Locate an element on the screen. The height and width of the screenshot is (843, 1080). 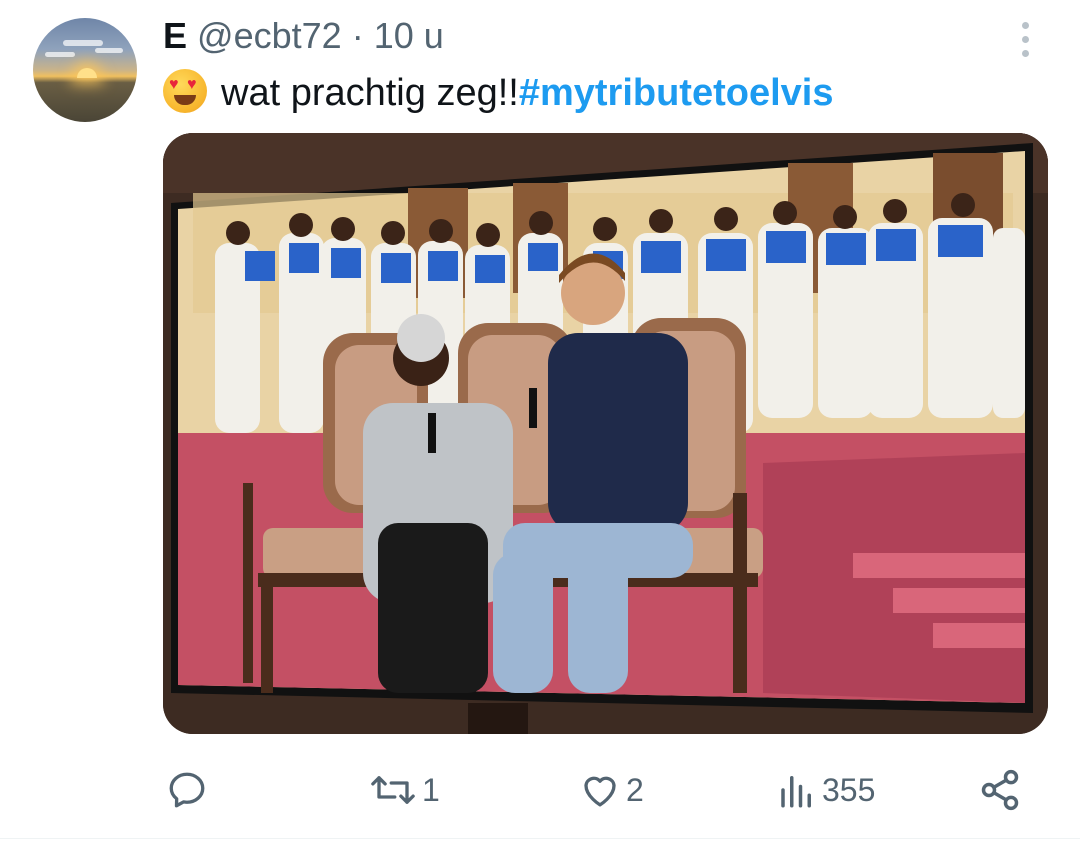
retweet-button: 1 is located at coordinates (404, 790).